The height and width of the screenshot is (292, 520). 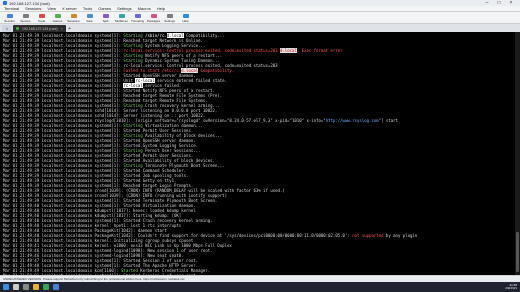 I want to click on toolbar-label: Session, so click(x=9, y=21).